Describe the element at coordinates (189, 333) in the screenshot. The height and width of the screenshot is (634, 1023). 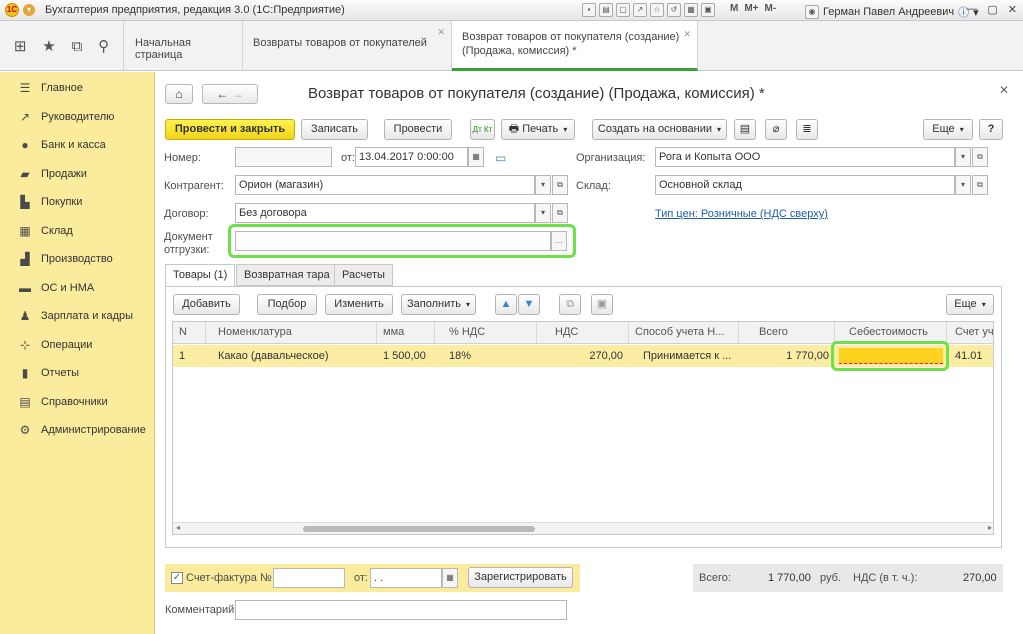
I see `col-header-n: N` at that location.